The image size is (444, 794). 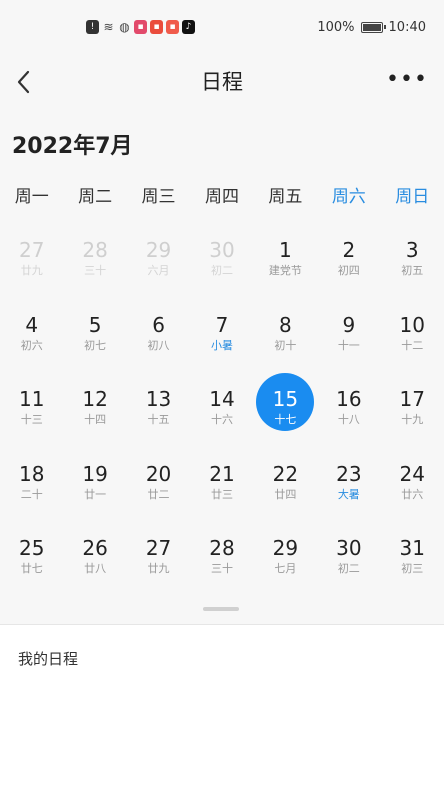 I want to click on calendar-day: 17 十九, so click(x=412, y=420).